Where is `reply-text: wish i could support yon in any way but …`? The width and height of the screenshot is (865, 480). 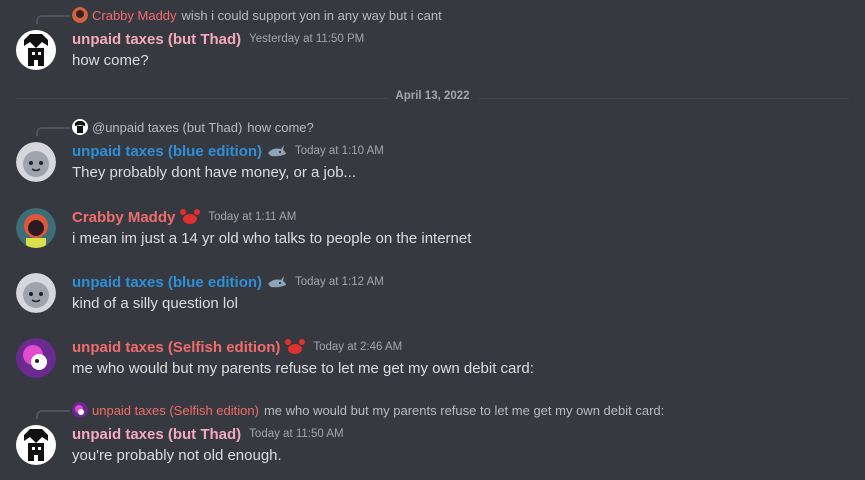 reply-text: wish i could support yon in any way but … is located at coordinates (311, 15).